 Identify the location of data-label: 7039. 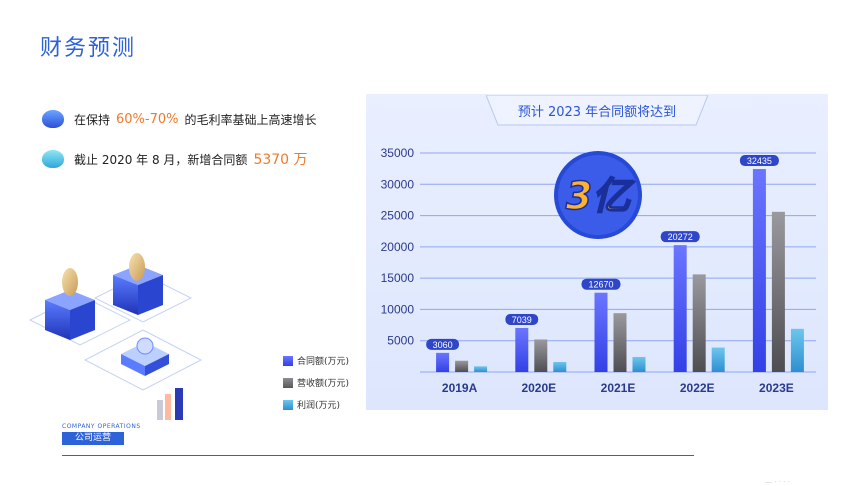
(522, 320).